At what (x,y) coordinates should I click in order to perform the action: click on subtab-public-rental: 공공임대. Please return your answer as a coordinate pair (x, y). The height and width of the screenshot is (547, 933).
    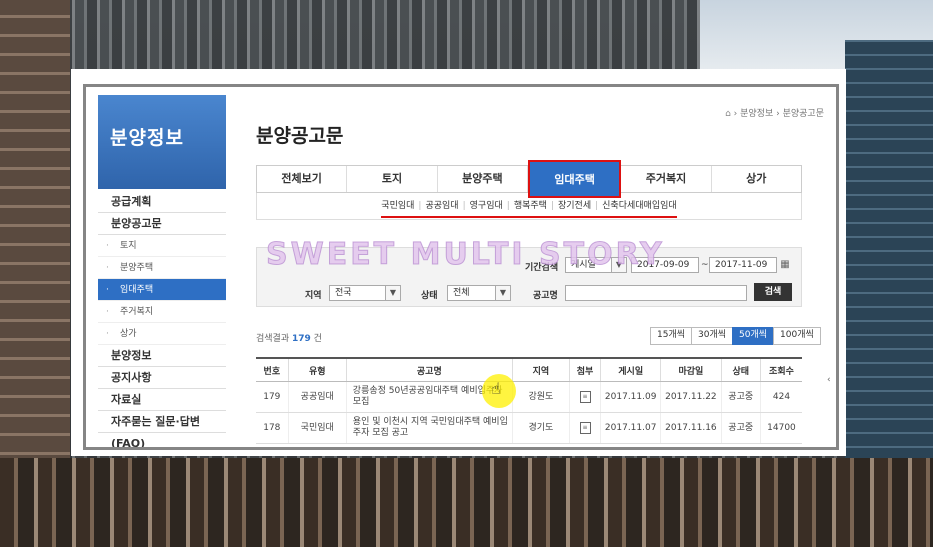
    Looking at the image, I should click on (441, 206).